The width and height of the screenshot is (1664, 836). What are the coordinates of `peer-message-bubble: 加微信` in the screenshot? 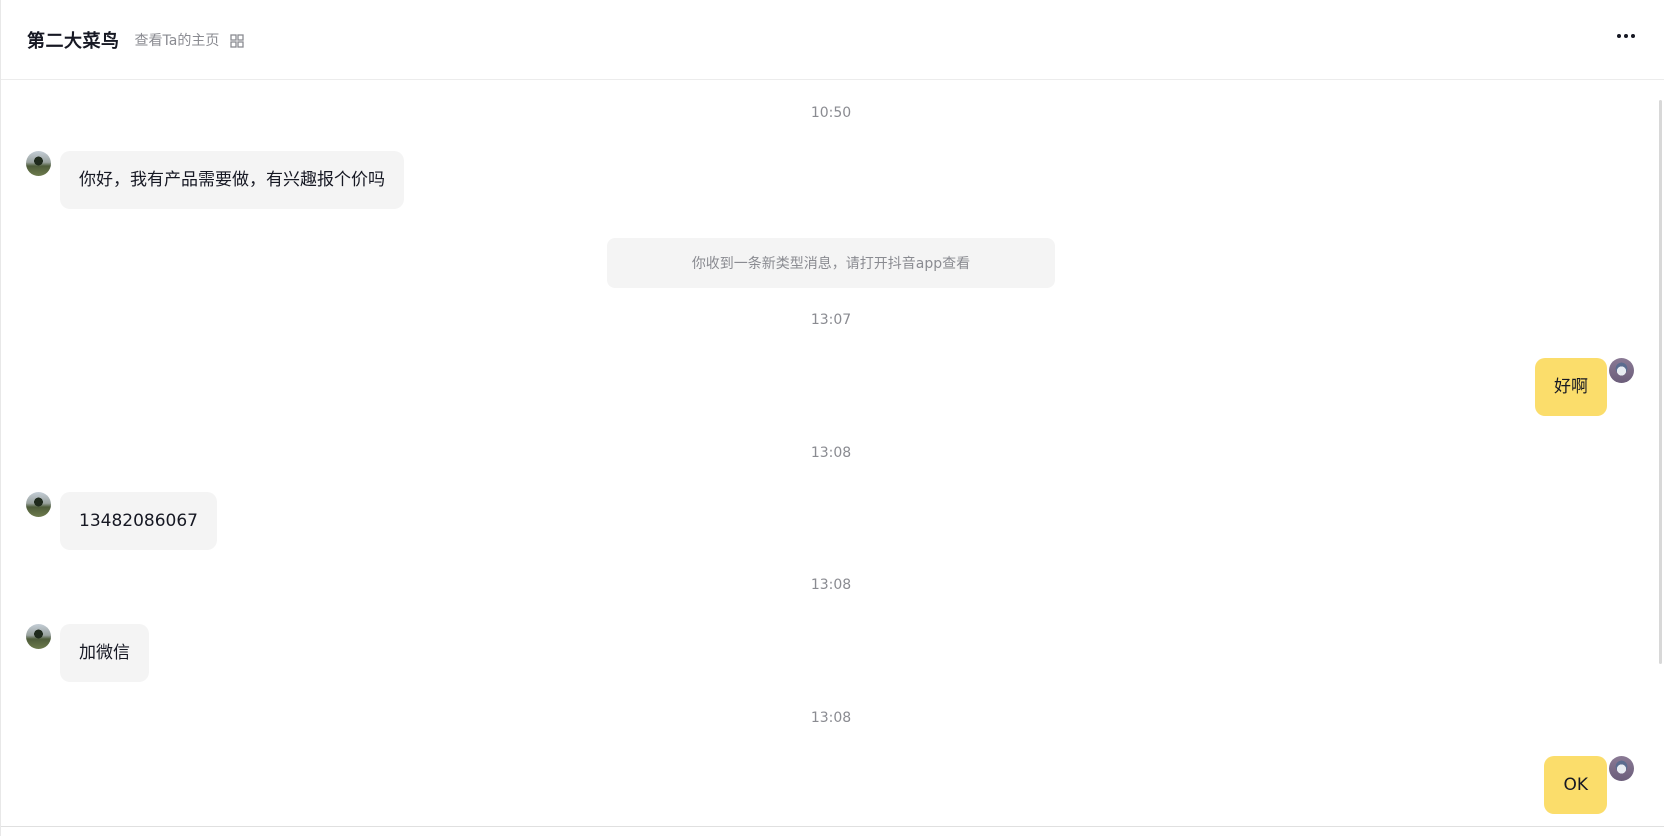 It's located at (104, 653).